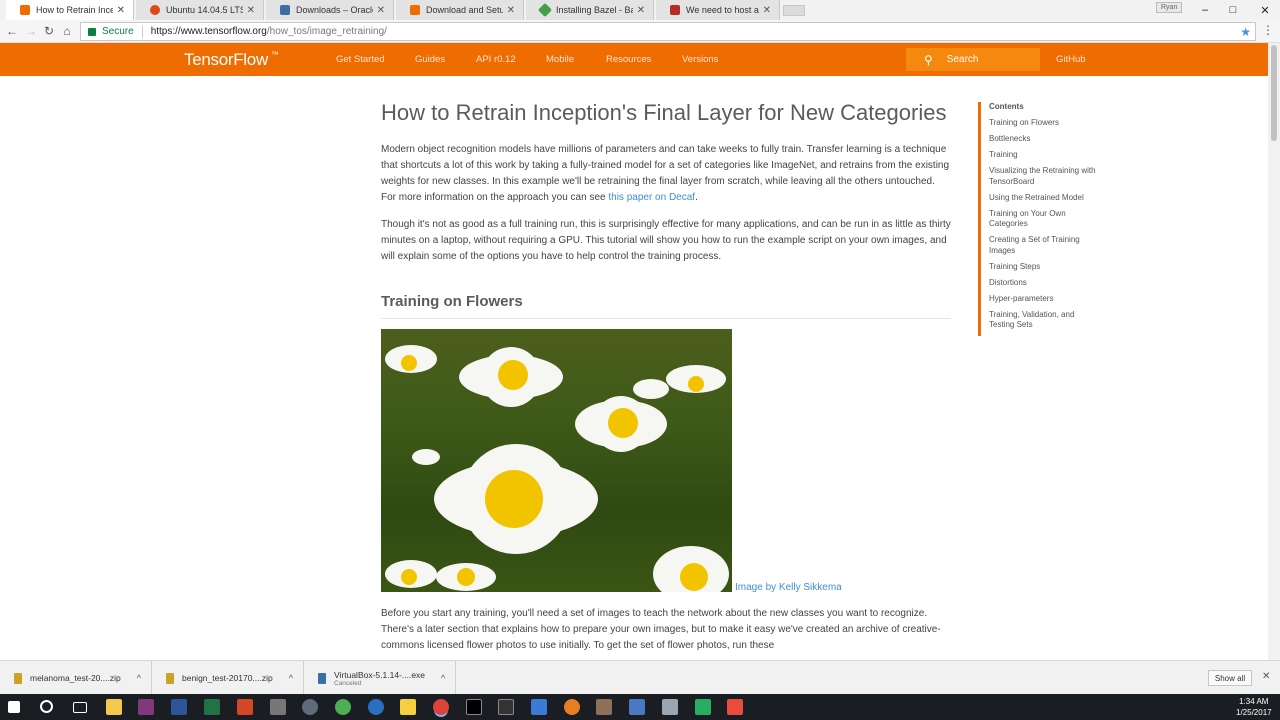  I want to click on powerpoint-icon, so click(245, 707).